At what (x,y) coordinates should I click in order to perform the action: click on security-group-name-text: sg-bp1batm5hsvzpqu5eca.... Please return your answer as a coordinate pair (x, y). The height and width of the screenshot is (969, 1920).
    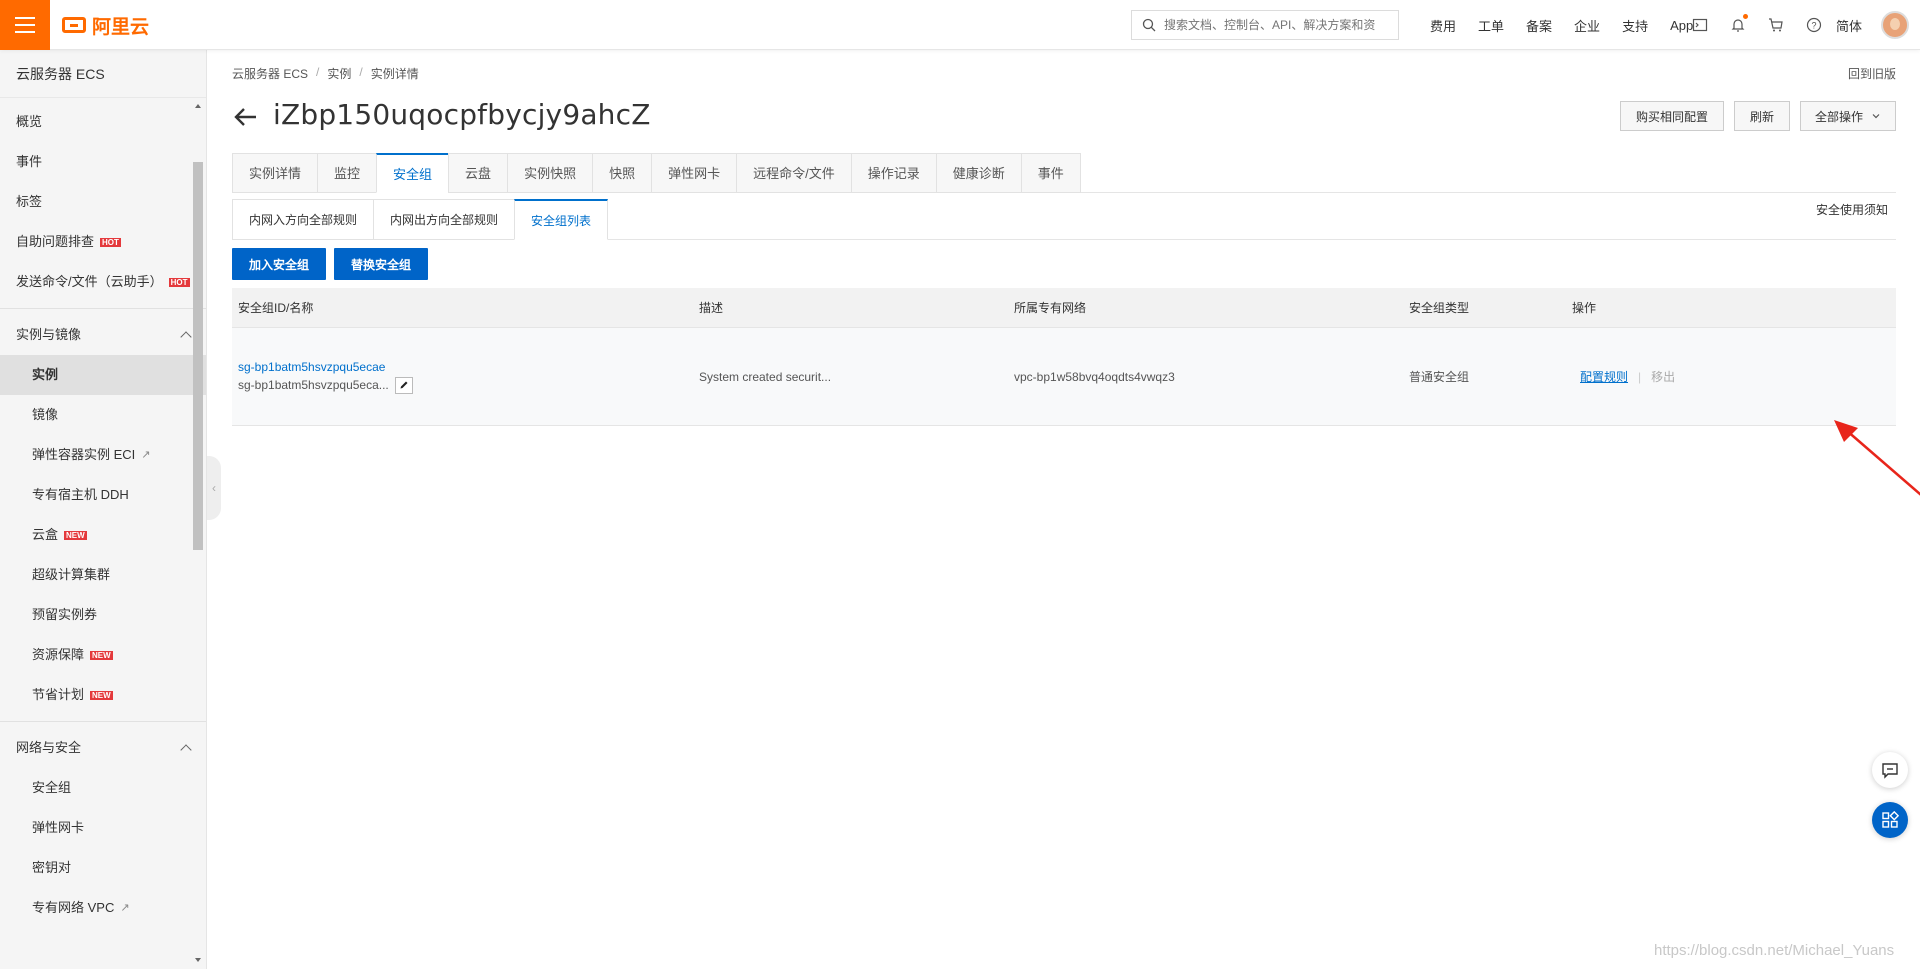
    Looking at the image, I should click on (313, 385).